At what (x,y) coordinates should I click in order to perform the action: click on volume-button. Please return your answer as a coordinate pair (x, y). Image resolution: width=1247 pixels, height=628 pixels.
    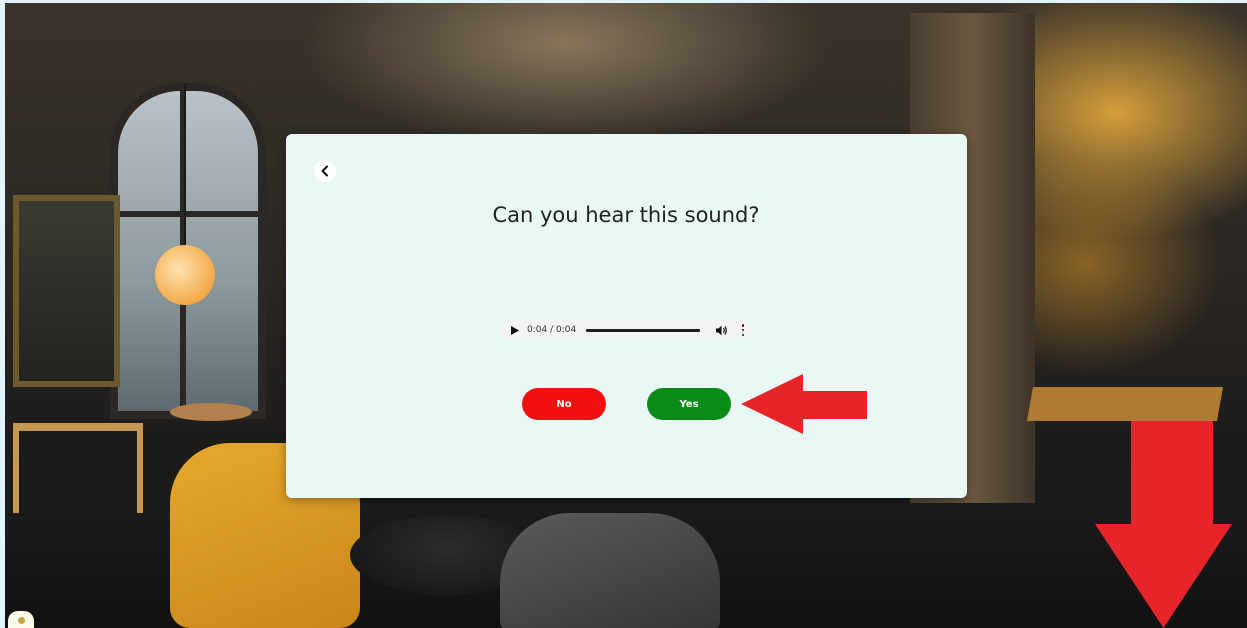
    Looking at the image, I should click on (722, 330).